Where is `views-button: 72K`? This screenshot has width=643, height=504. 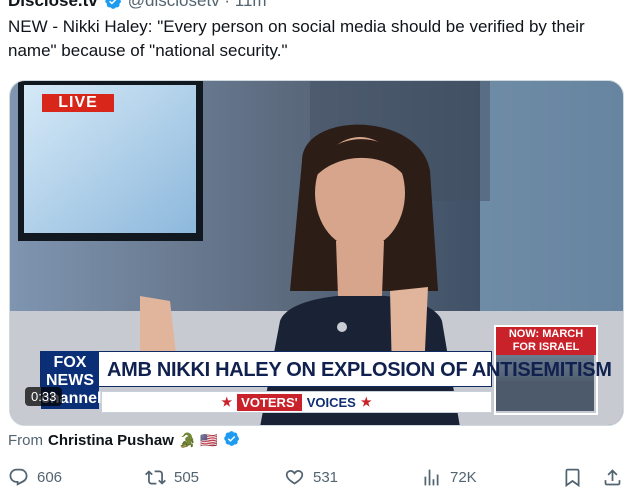 views-button: 72K is located at coordinates (449, 477).